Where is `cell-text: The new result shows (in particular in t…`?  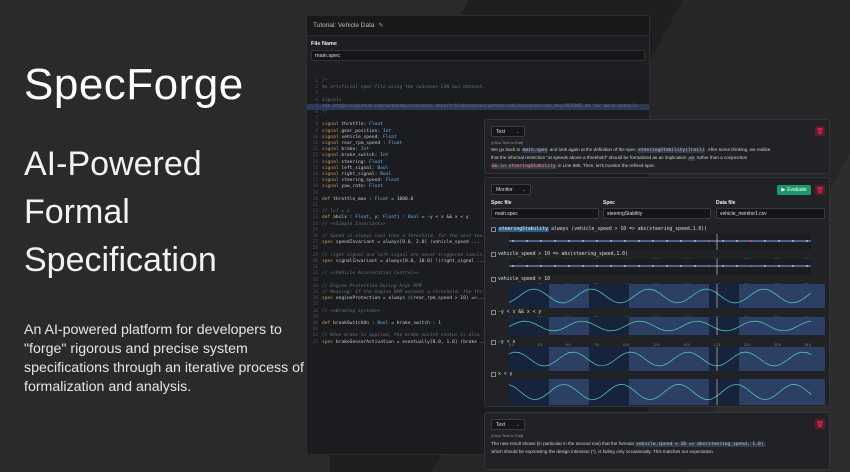
cell-text: The new result shows (in particular in t… is located at coordinates (658, 447).